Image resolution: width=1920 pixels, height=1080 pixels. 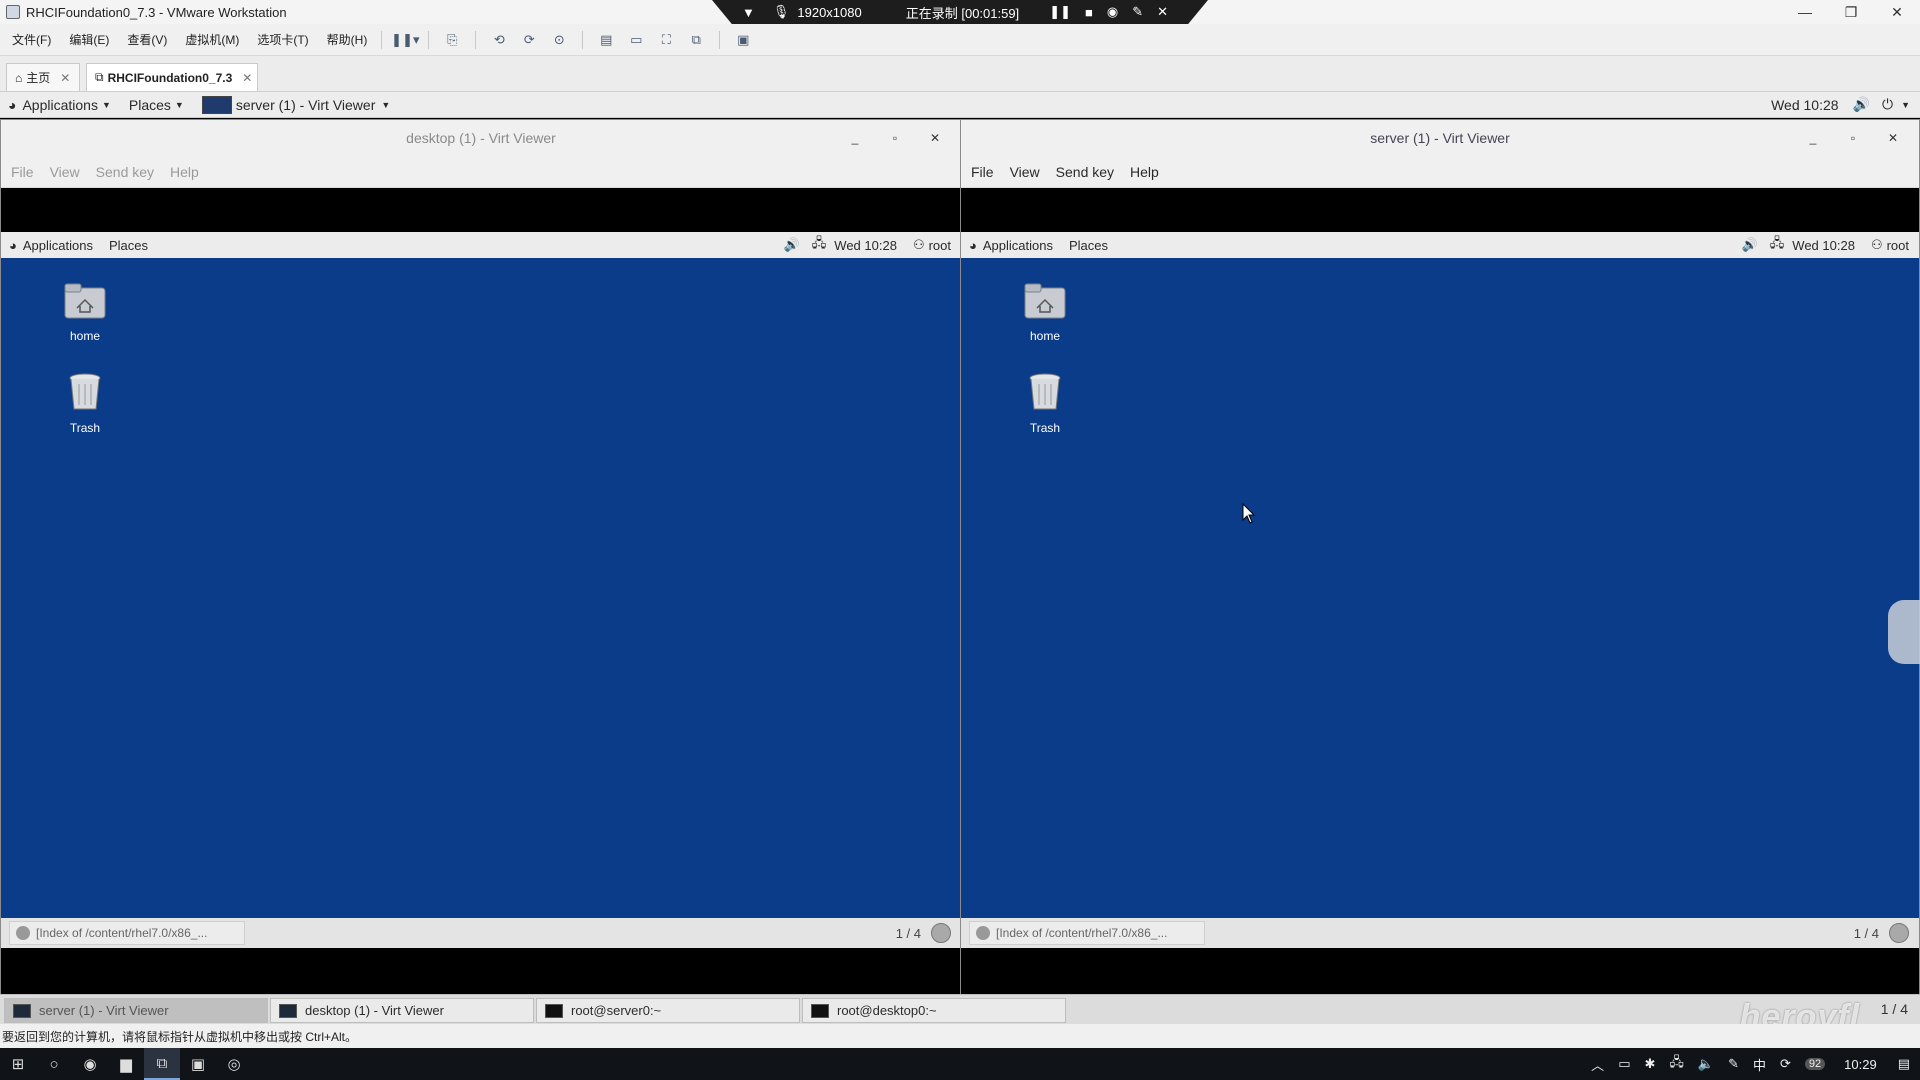 I want to click on dropdown-icon: ▼, so click(x=748, y=12).